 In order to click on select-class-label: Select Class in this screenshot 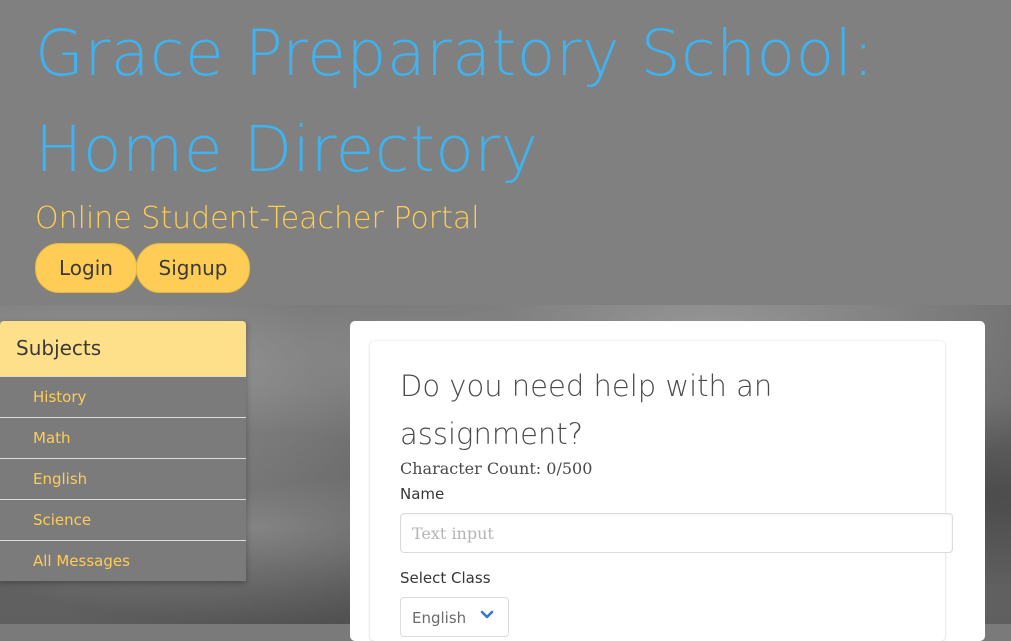, I will do `click(445, 578)`.